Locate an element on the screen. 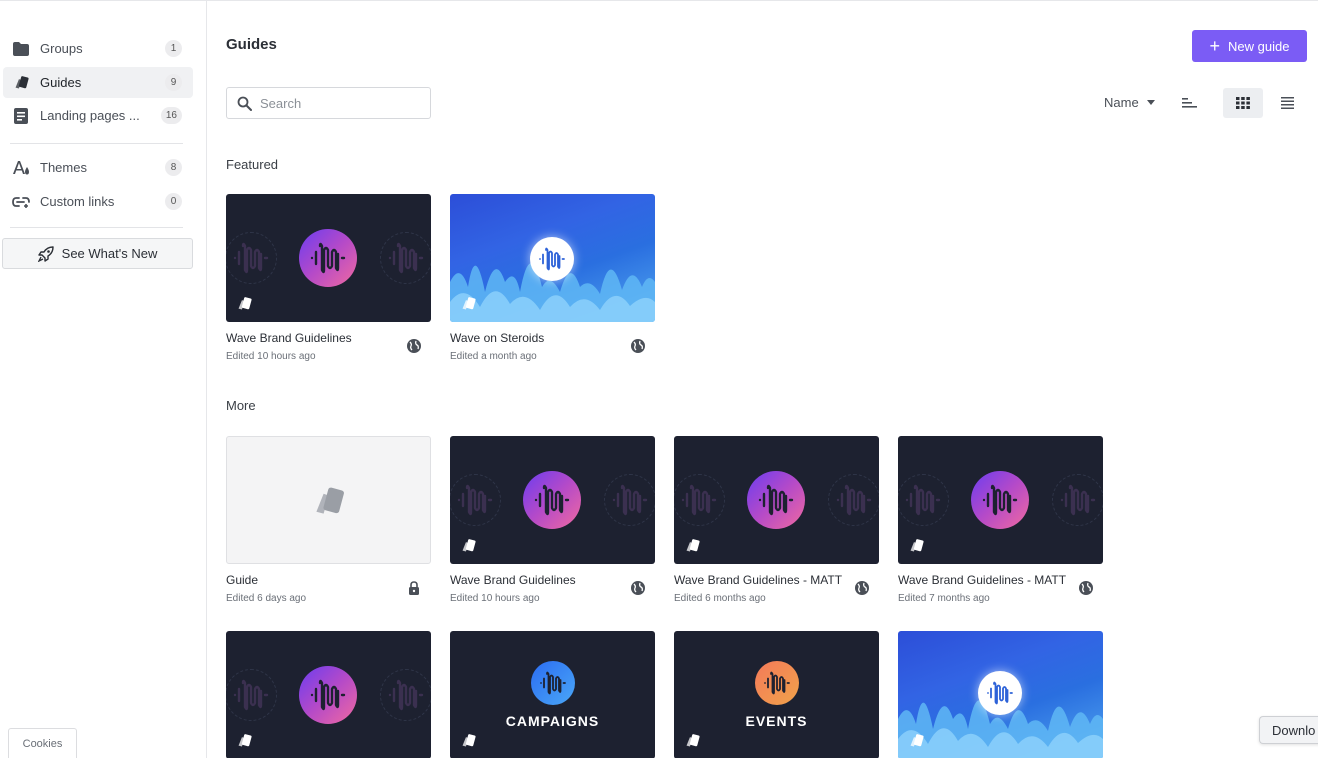  sidebar-item-themes: Themes 8 is located at coordinates (98, 167).